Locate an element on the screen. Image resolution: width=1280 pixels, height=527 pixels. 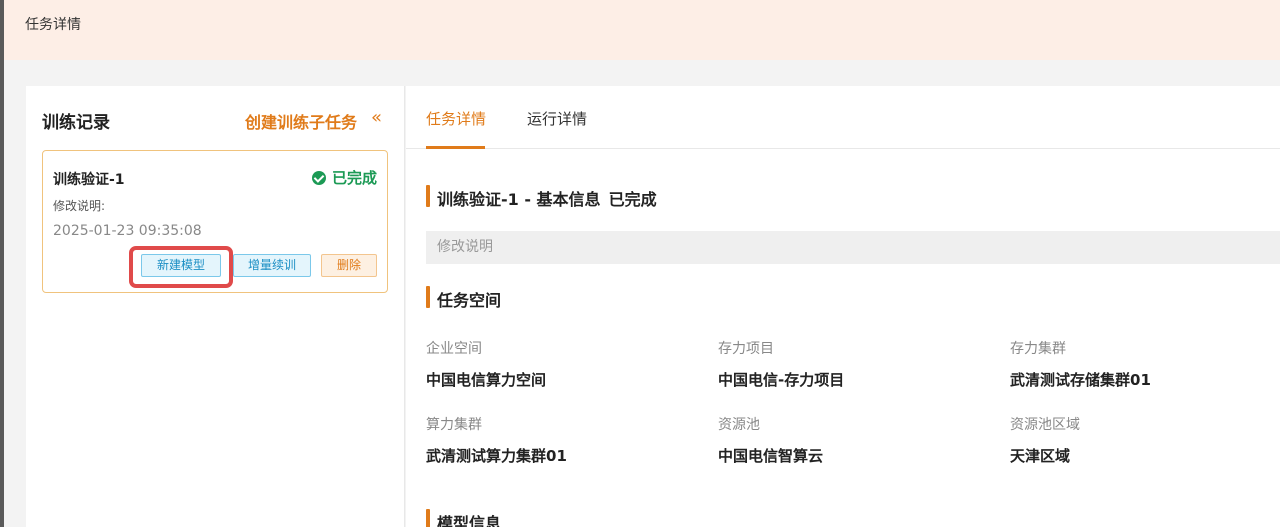
status-badge: 已完成 is located at coordinates (344, 177).